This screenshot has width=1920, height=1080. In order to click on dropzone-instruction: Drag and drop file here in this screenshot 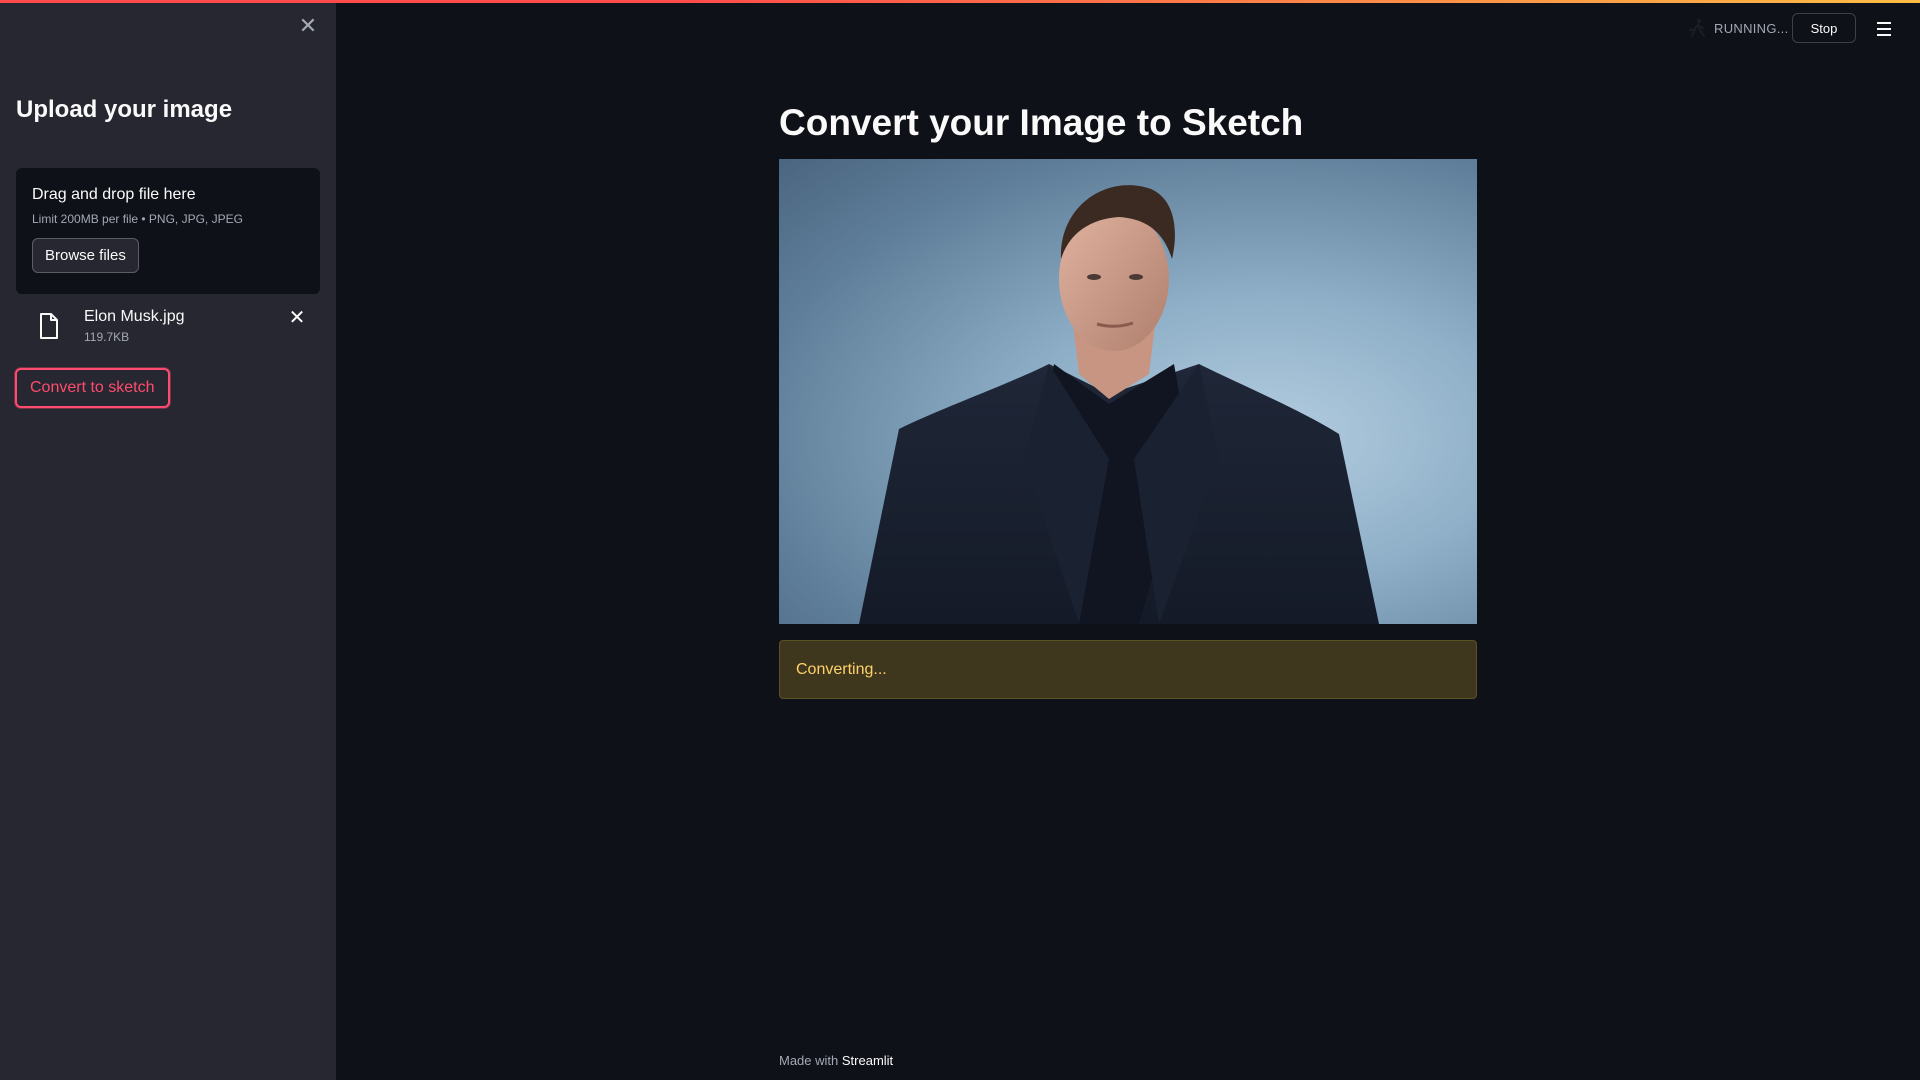, I will do `click(114, 194)`.